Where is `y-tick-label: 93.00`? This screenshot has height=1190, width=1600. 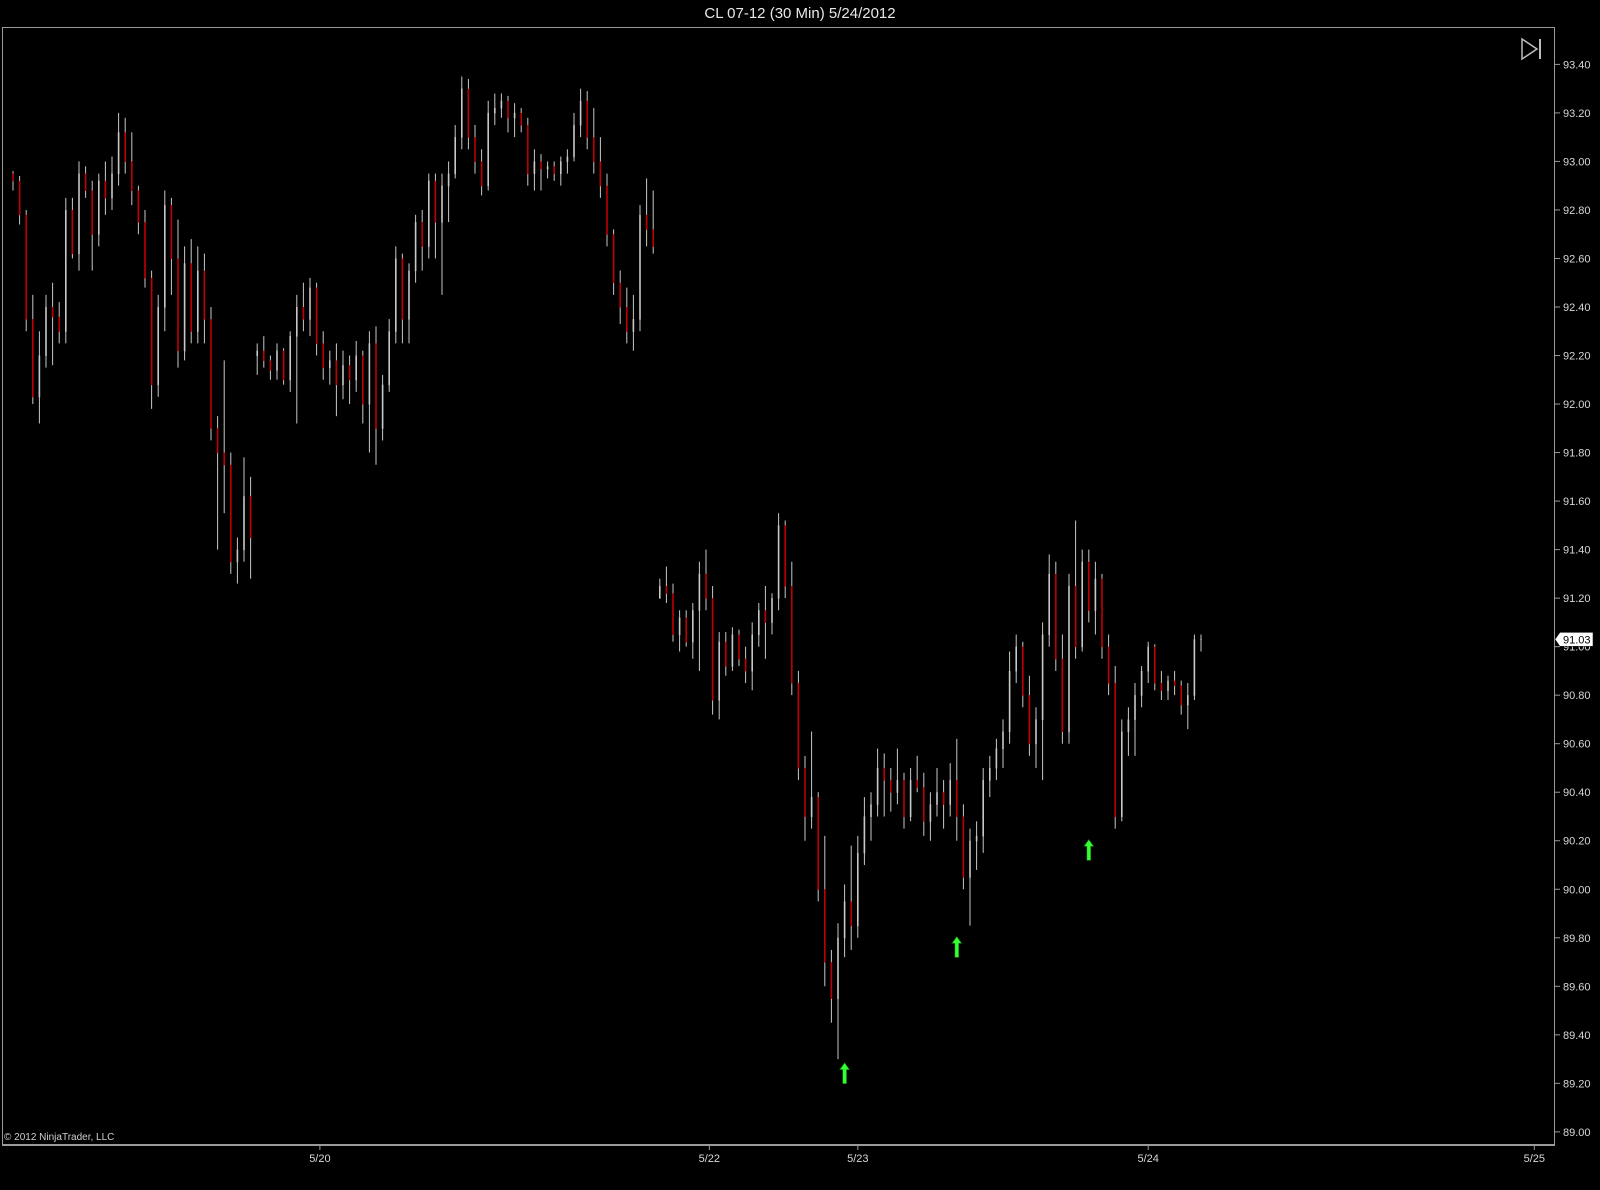 y-tick-label: 93.00 is located at coordinates (1577, 162).